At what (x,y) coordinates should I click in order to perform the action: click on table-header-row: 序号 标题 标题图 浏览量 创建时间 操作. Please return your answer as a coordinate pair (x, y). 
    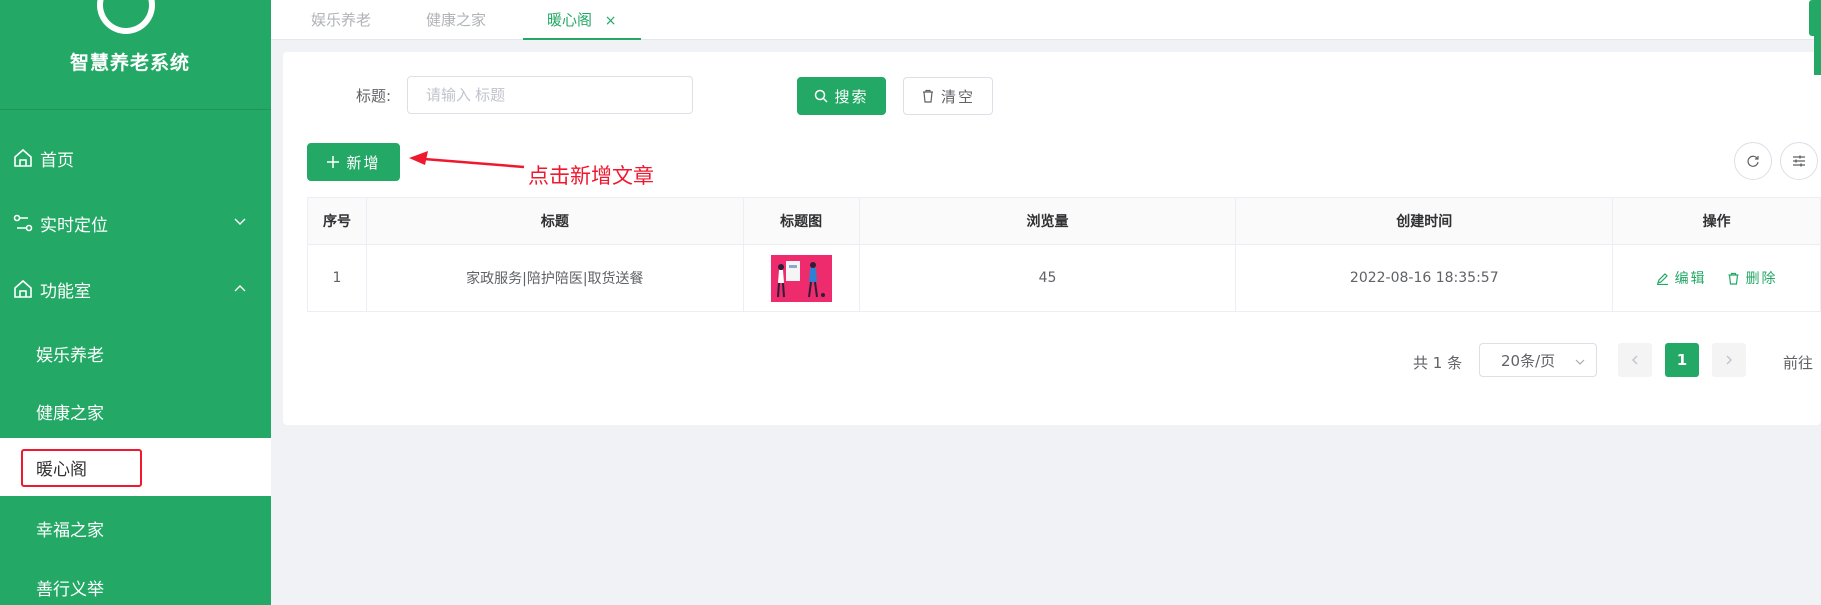
    Looking at the image, I should click on (1064, 221).